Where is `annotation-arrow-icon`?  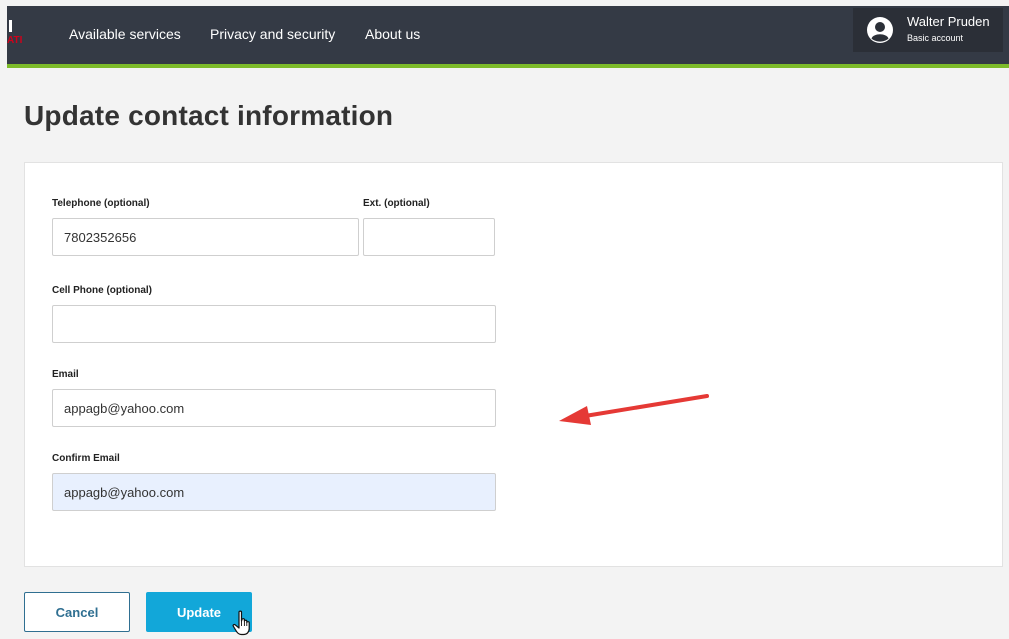
annotation-arrow-icon is located at coordinates (634, 409).